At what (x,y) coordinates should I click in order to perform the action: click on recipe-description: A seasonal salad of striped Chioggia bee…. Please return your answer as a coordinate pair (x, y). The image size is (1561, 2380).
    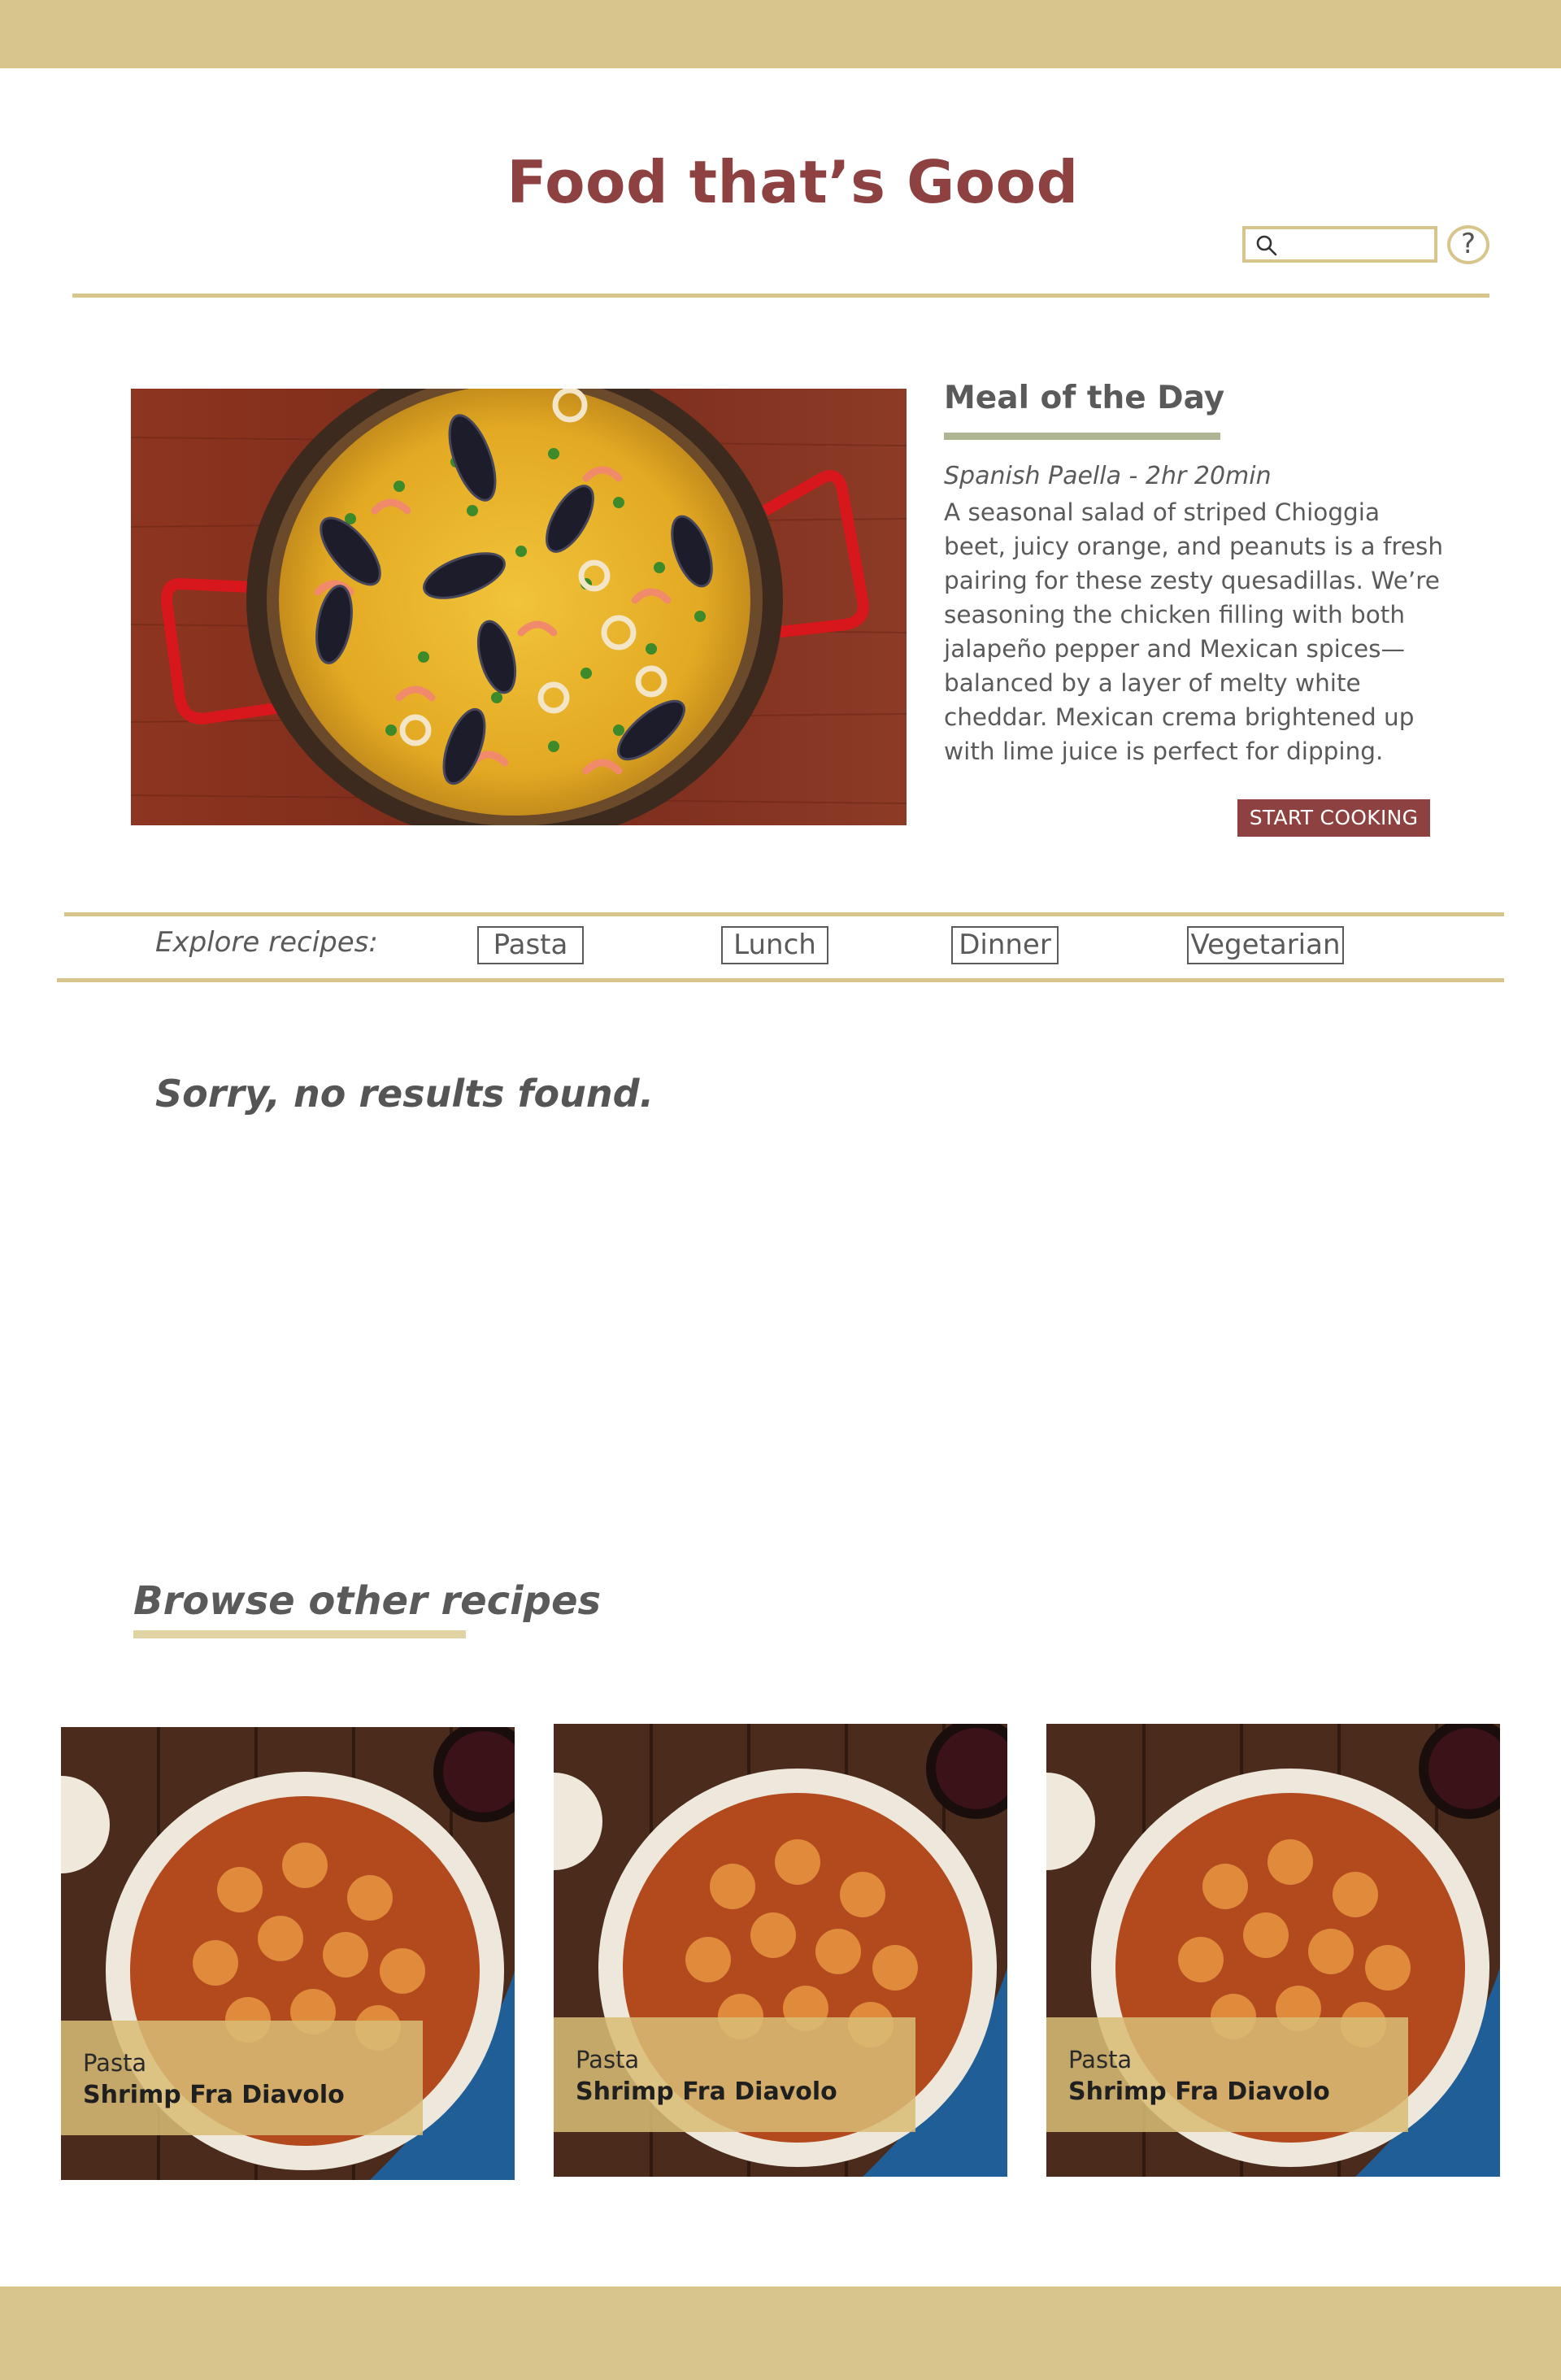
    Looking at the image, I should click on (1194, 632).